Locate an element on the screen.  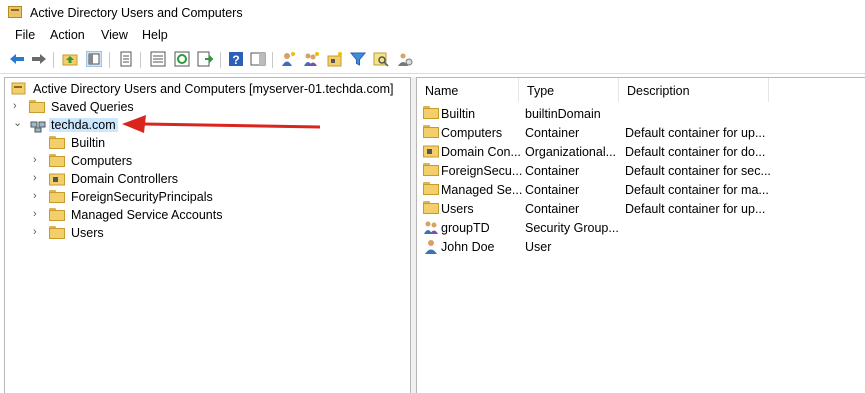
tree-item-label: ForeignSecurityPrincipals is located at coordinates (142, 197).